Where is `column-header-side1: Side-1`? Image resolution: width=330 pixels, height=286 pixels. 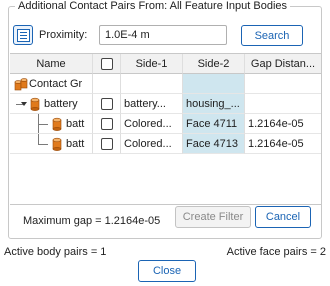 column-header-side1: Side-1 is located at coordinates (152, 64).